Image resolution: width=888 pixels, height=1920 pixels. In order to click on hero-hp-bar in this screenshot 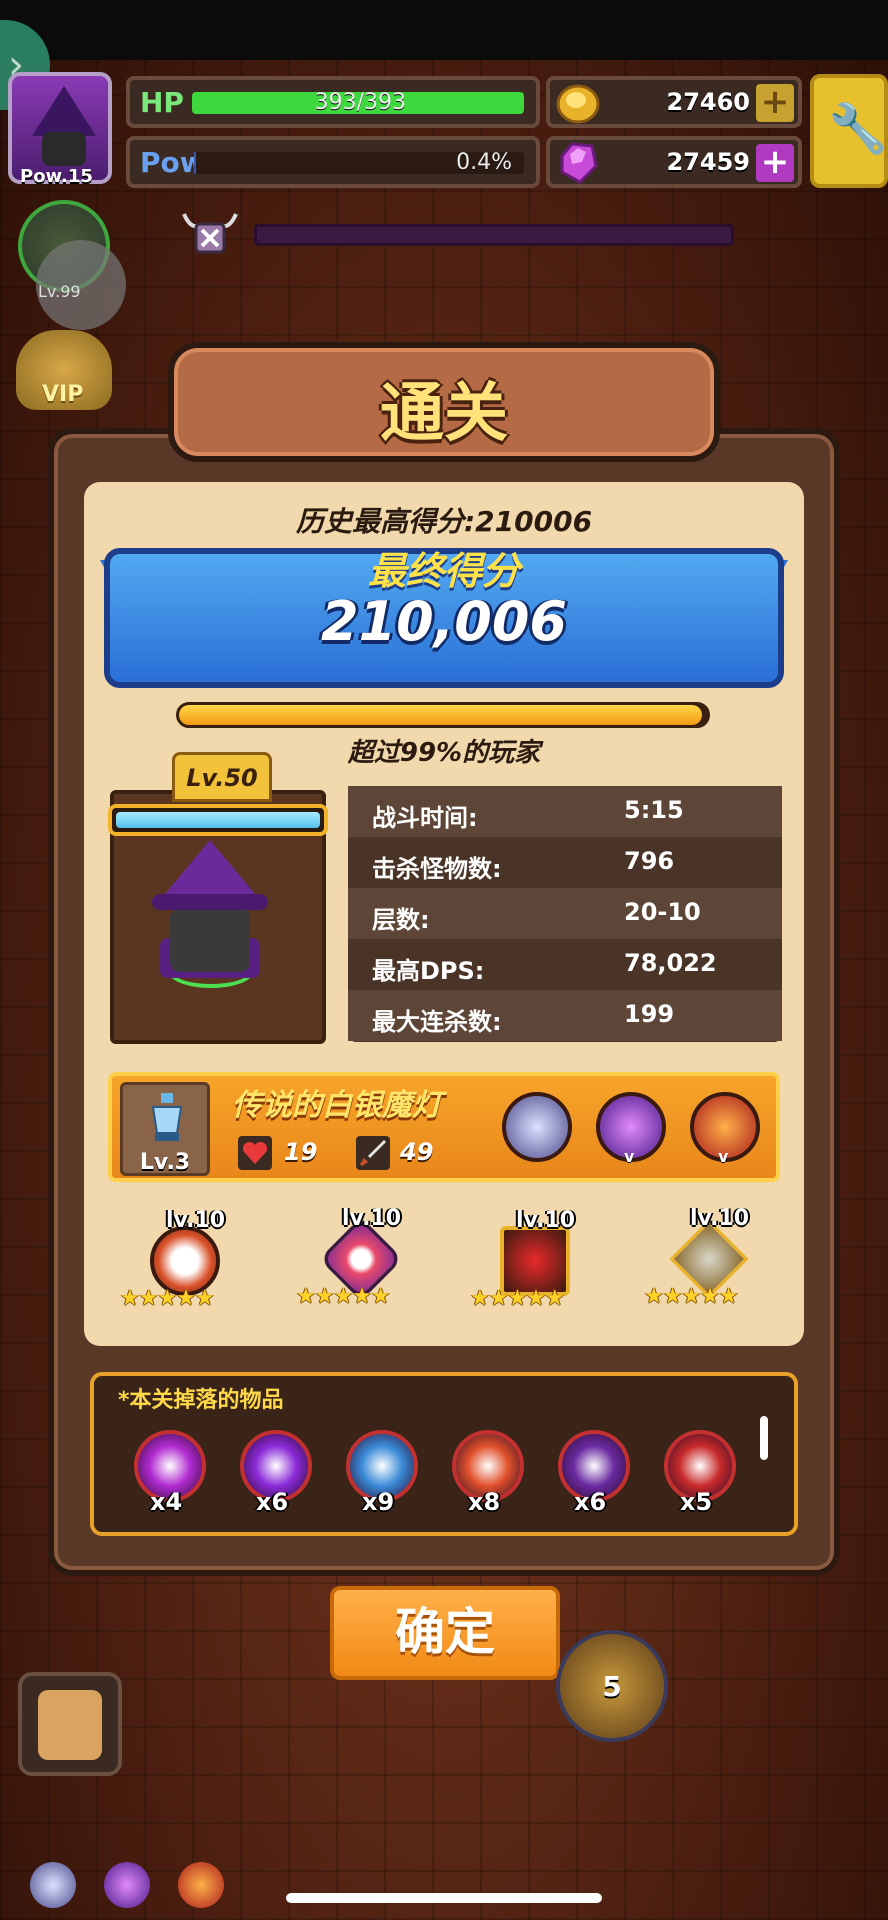, I will do `click(218, 820)`.